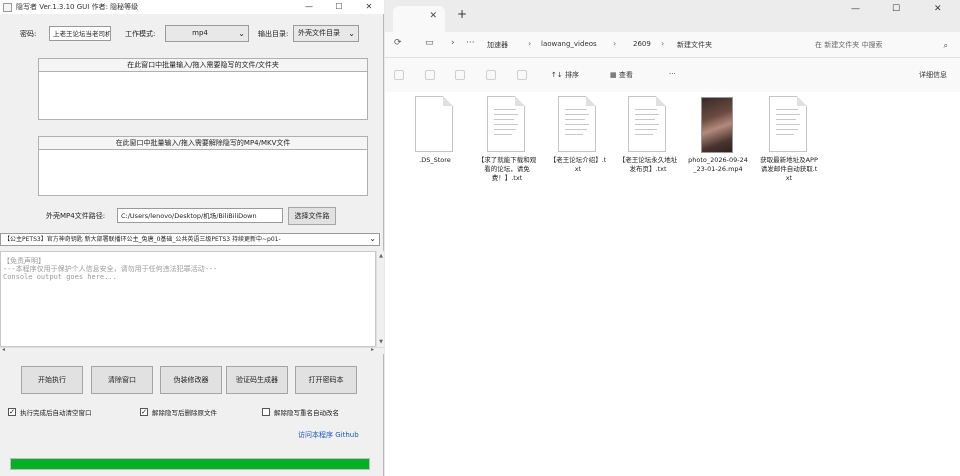  Describe the element at coordinates (380, 299) in the screenshot. I see `console-vertical-scrollbar: ▲ ▼` at that location.